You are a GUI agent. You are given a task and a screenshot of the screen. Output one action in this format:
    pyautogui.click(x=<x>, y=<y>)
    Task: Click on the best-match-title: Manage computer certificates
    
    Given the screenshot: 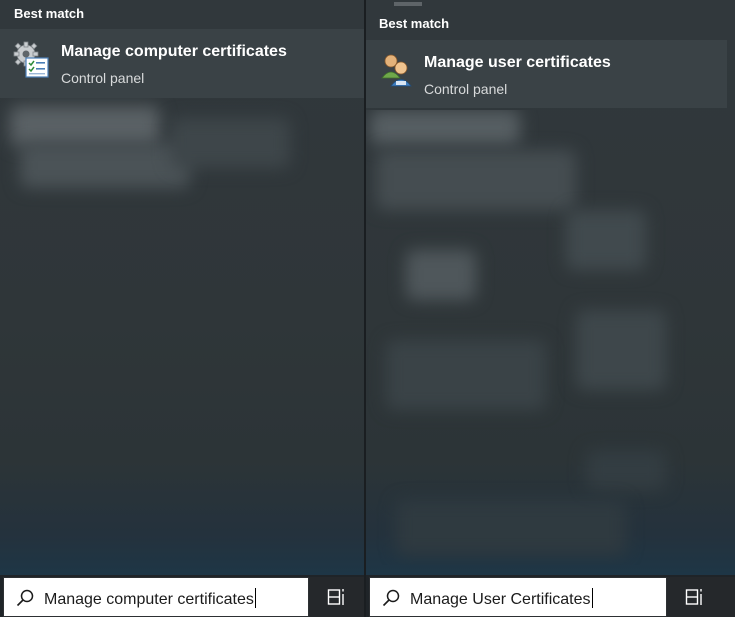 What is the action you would take?
    pyautogui.click(x=174, y=51)
    